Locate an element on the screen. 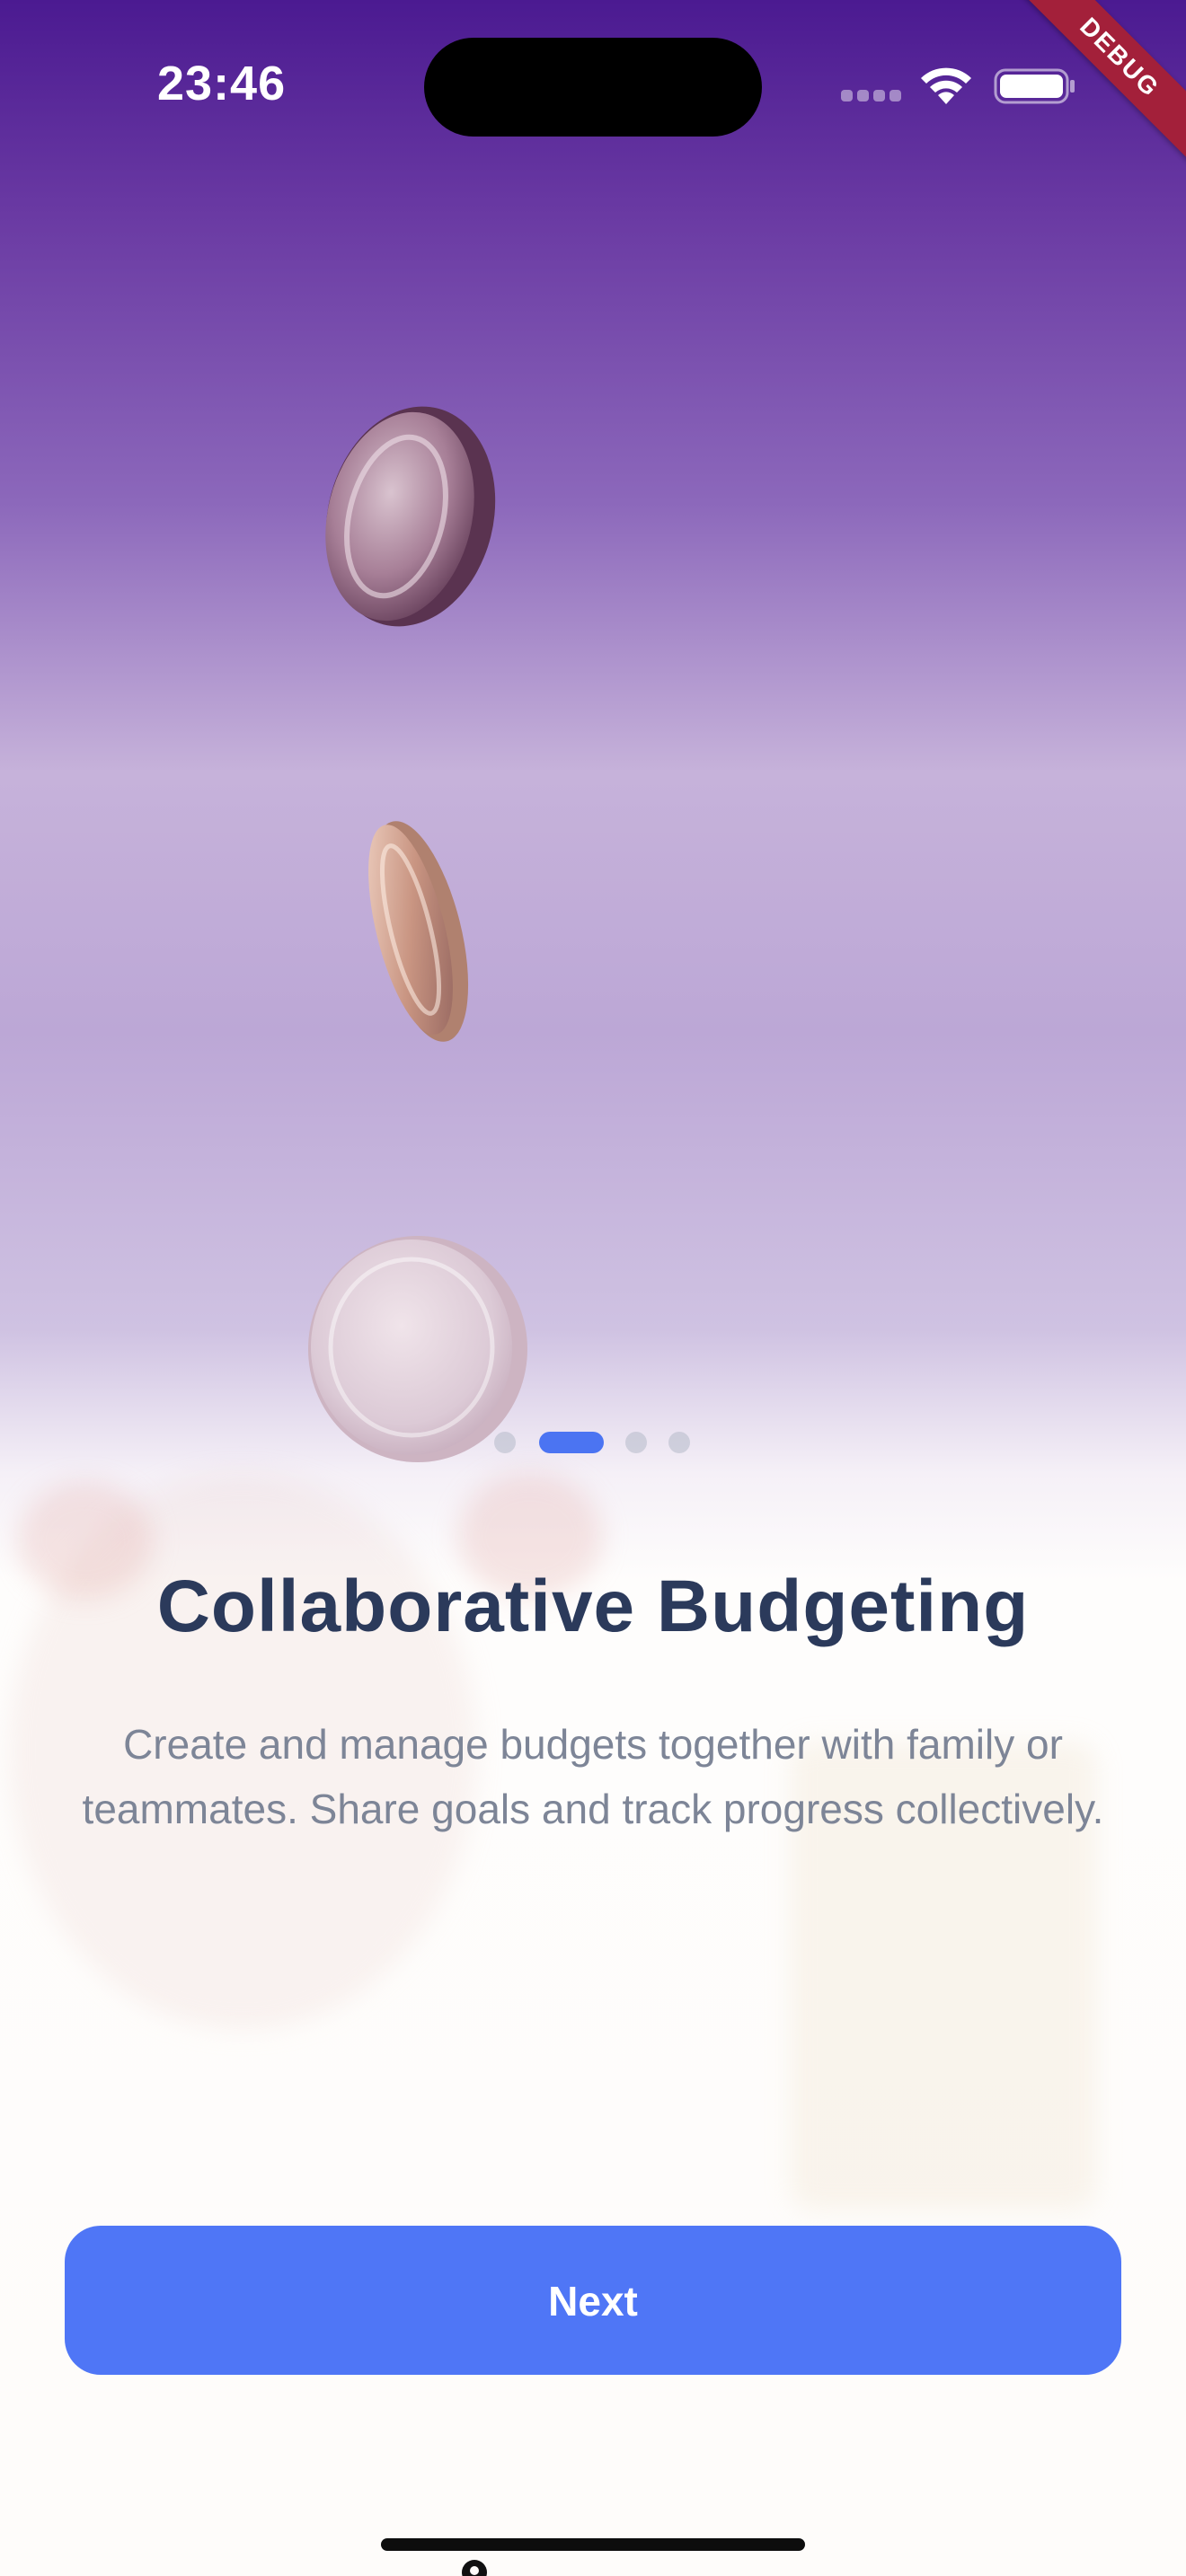 This screenshot has height=2576, width=1186. next-button: Next is located at coordinates (593, 2300).